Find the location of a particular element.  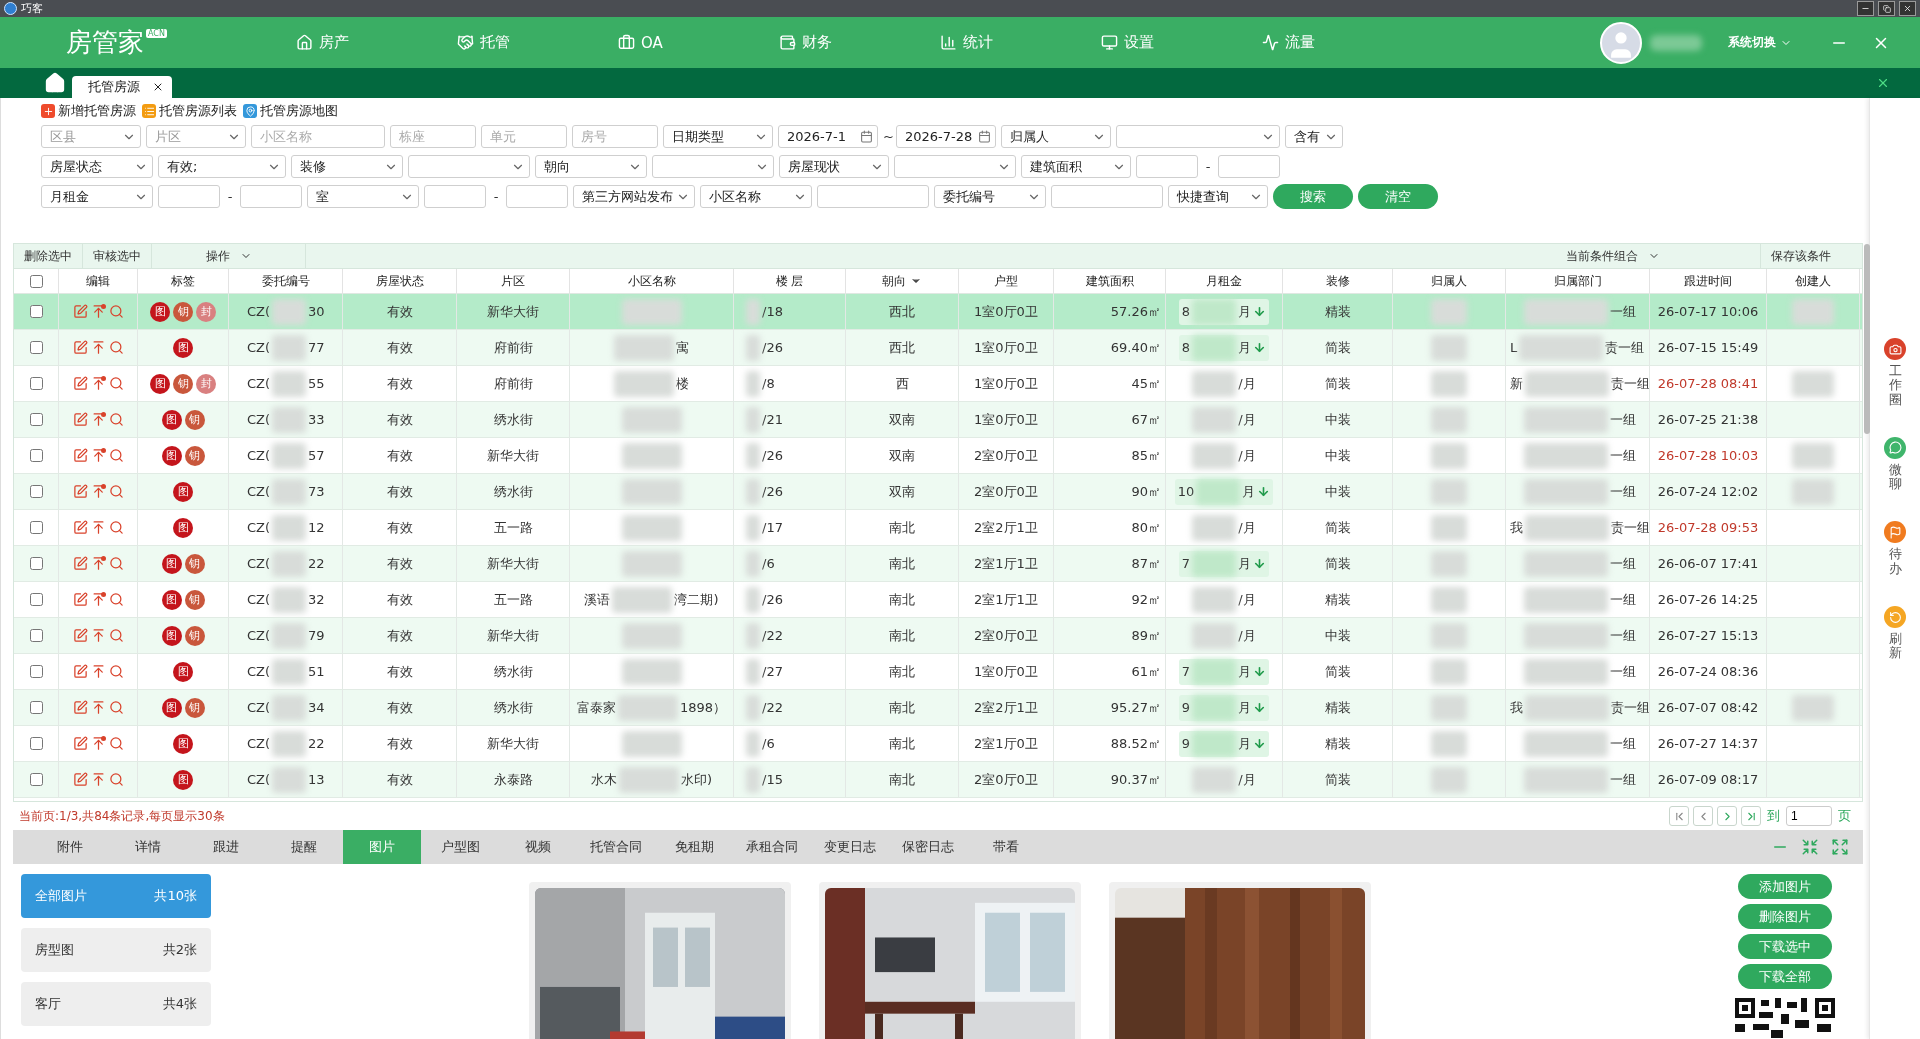

column-header: 标签 is located at coordinates (183, 281).